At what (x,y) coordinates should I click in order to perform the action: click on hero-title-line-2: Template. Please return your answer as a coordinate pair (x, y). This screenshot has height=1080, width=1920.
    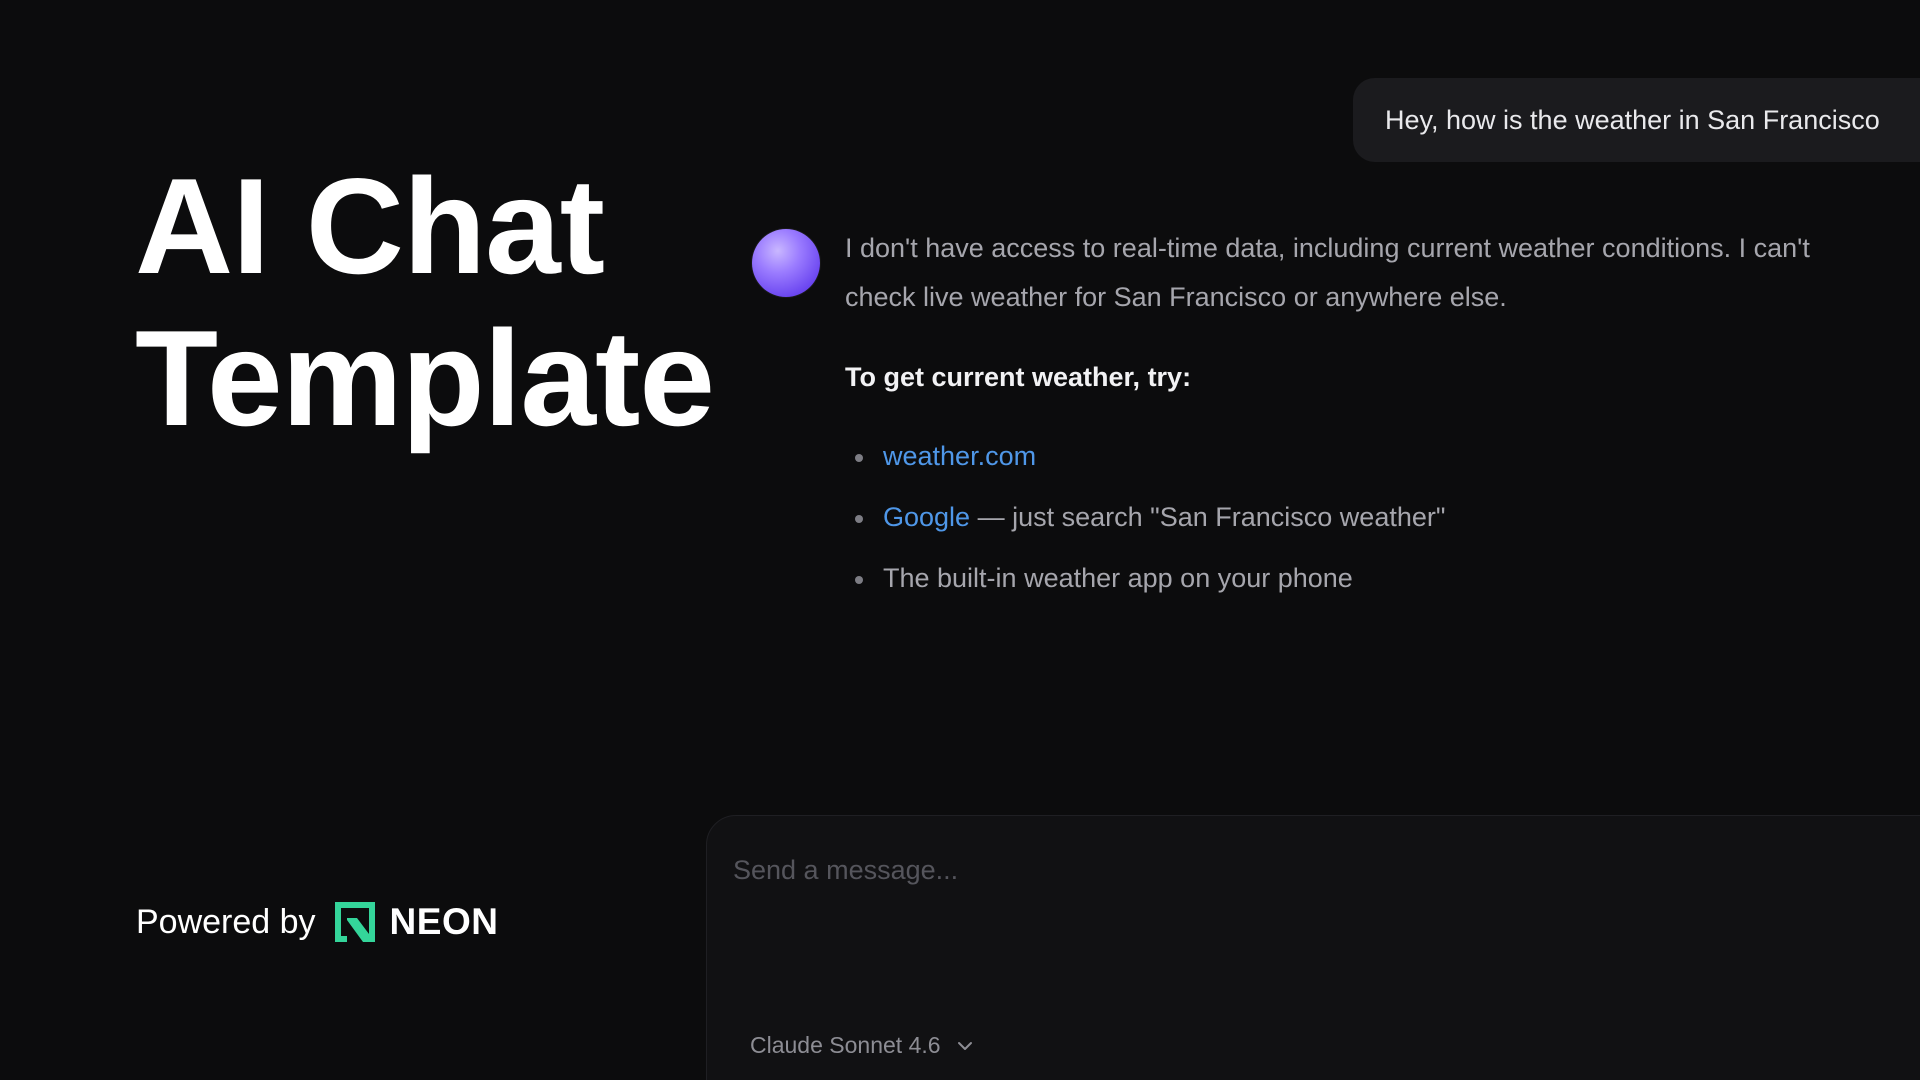
    Looking at the image, I should click on (425, 378).